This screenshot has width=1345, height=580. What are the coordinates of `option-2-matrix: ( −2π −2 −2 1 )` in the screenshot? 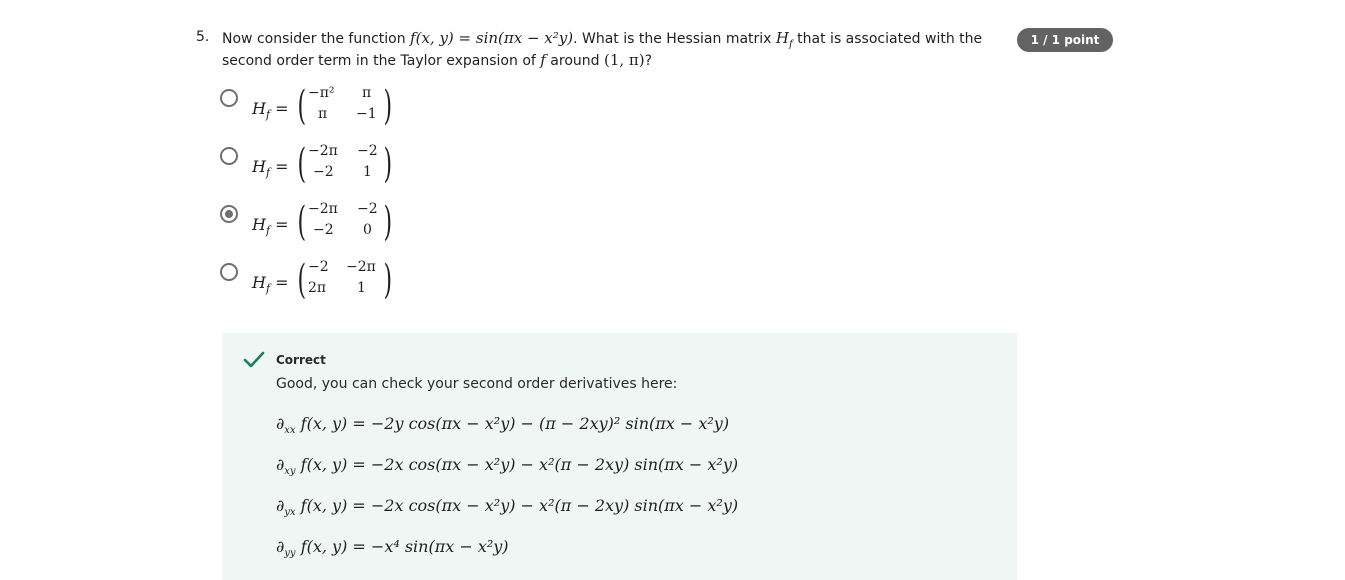 It's located at (345, 166).